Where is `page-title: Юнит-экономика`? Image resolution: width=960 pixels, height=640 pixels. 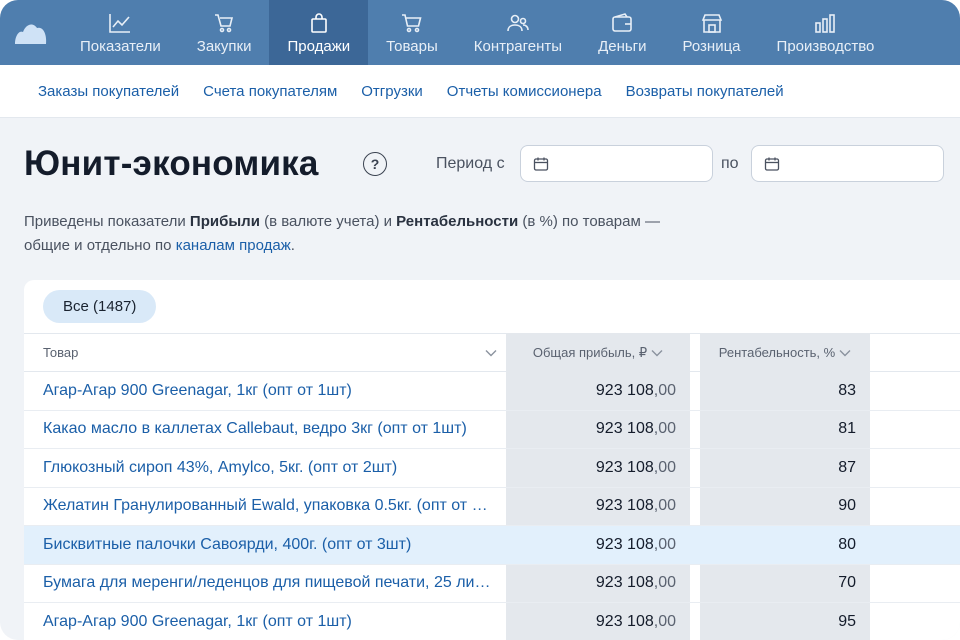
page-title: Юнит-экономика is located at coordinates (171, 163).